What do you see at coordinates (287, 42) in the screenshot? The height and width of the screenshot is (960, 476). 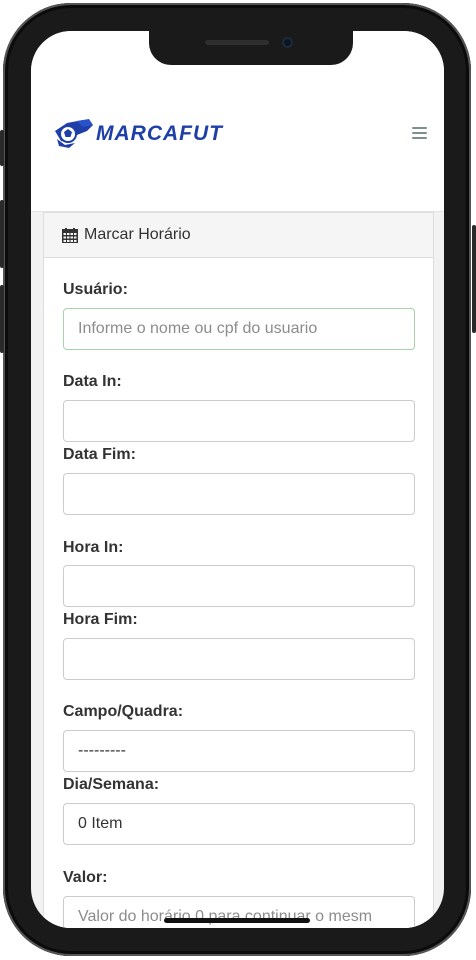 I see `front-camera` at bounding box center [287, 42].